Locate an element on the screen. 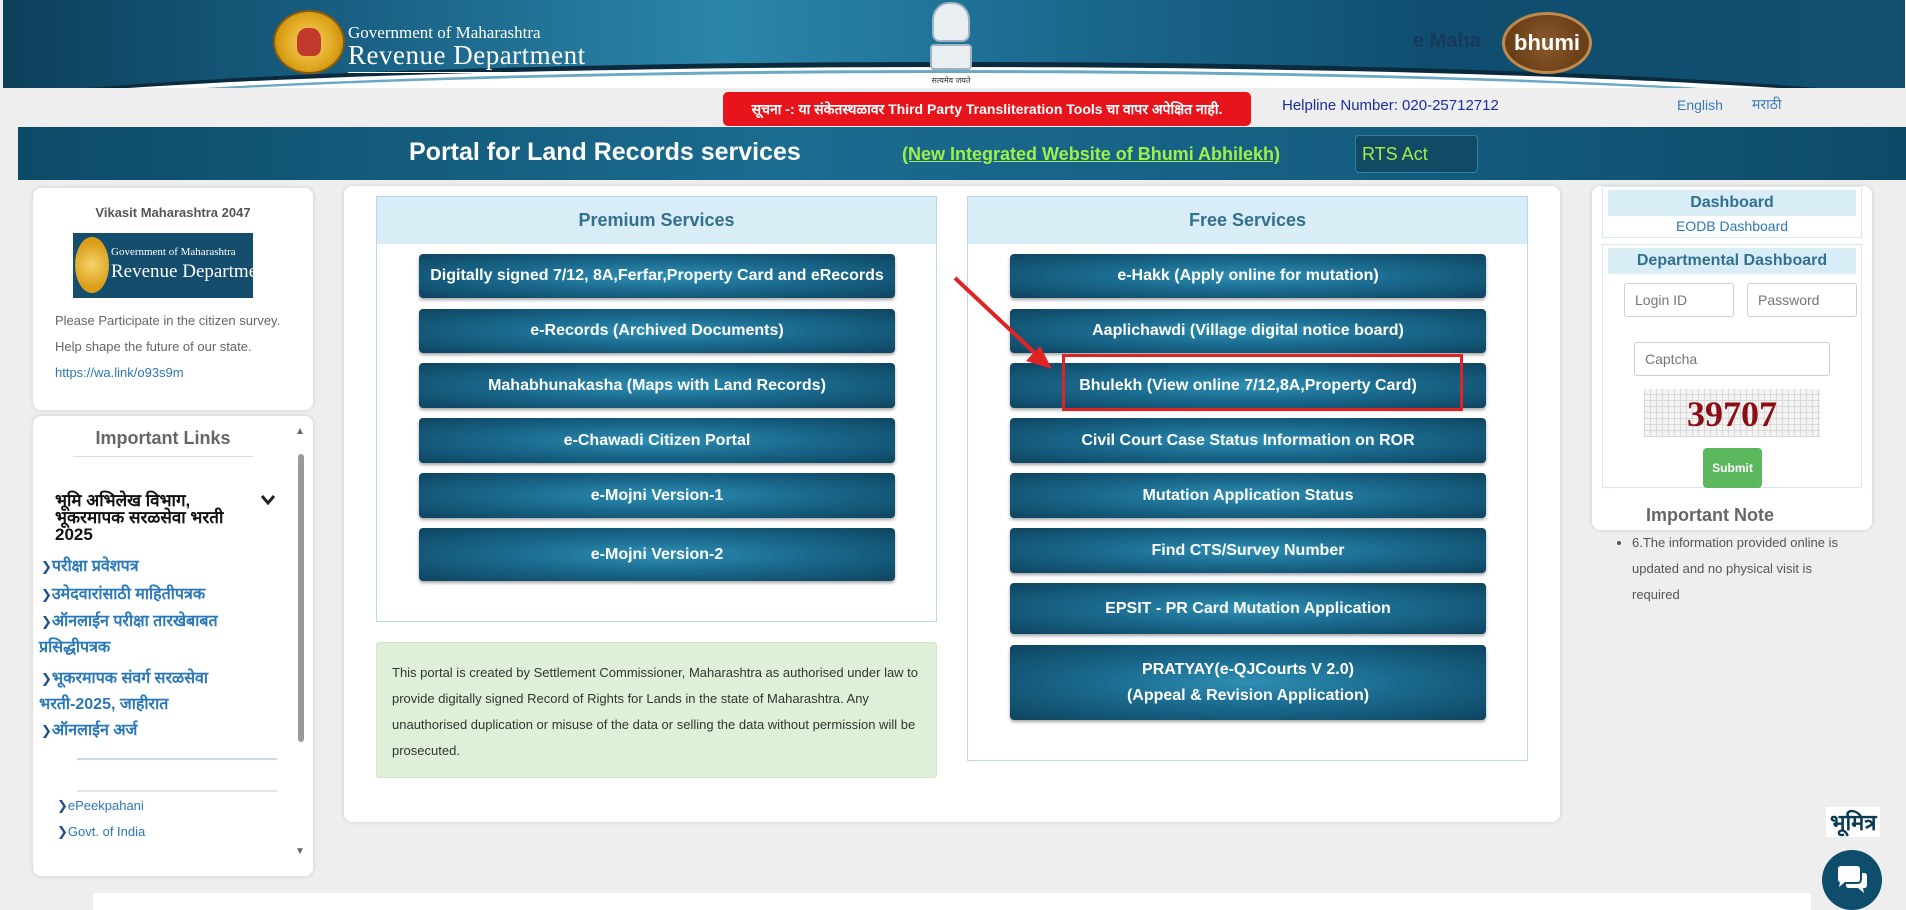 This screenshot has height=910, width=1906. link-label: ऑनलाईन परीक्षा तारखेबाबत is located at coordinates (134, 621).